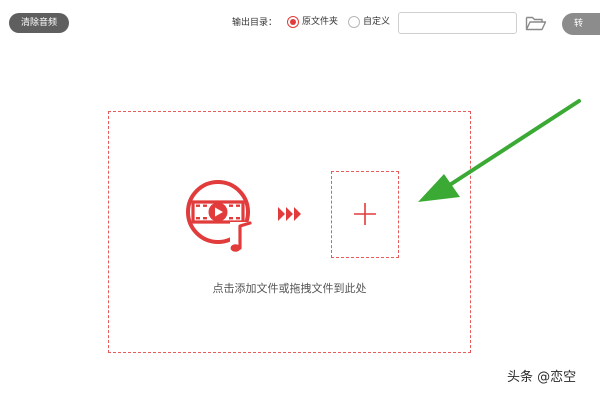 The width and height of the screenshot is (600, 400). I want to click on forward-arrows-icon, so click(289, 214).